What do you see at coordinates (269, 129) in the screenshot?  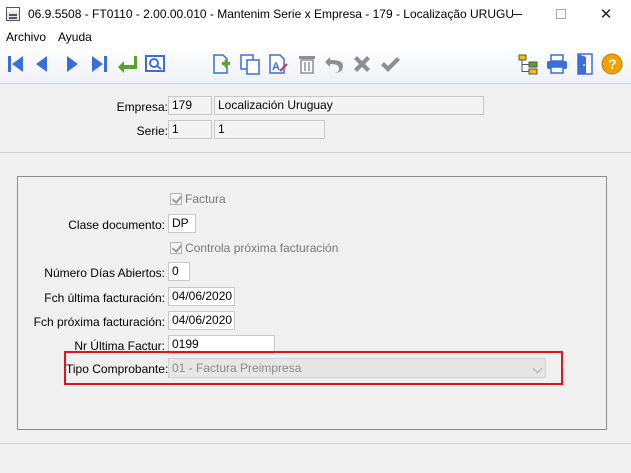 I see `serie-name-field: 1` at bounding box center [269, 129].